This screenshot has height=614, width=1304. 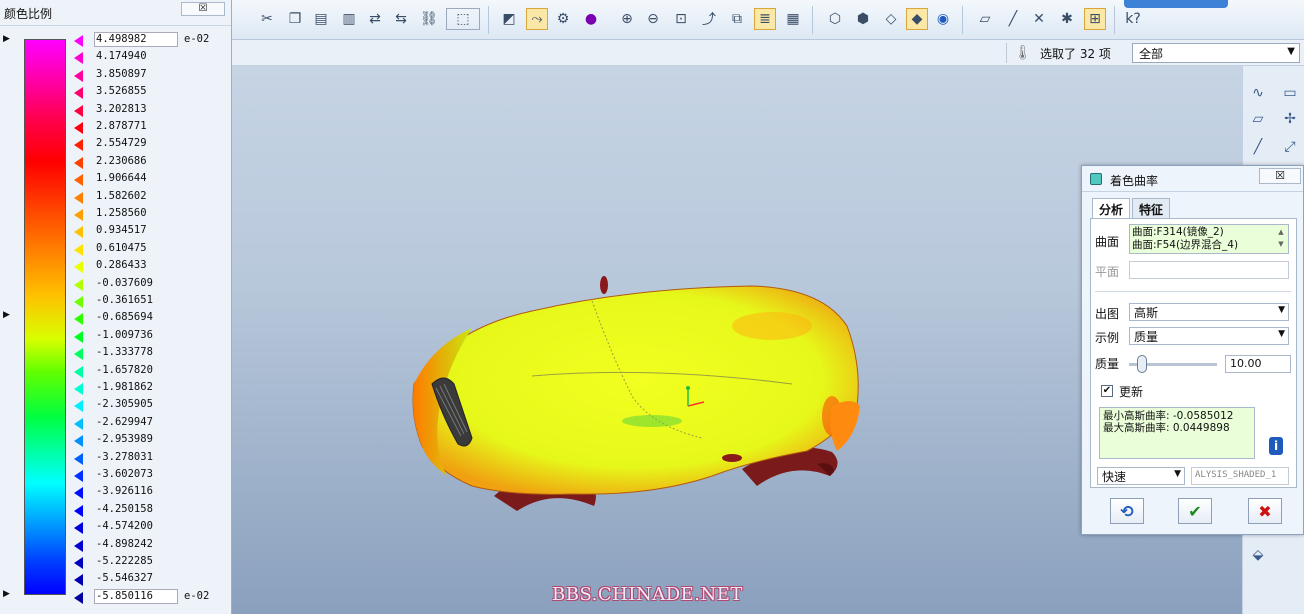 I want to click on plane-collector, so click(x=1209, y=270).